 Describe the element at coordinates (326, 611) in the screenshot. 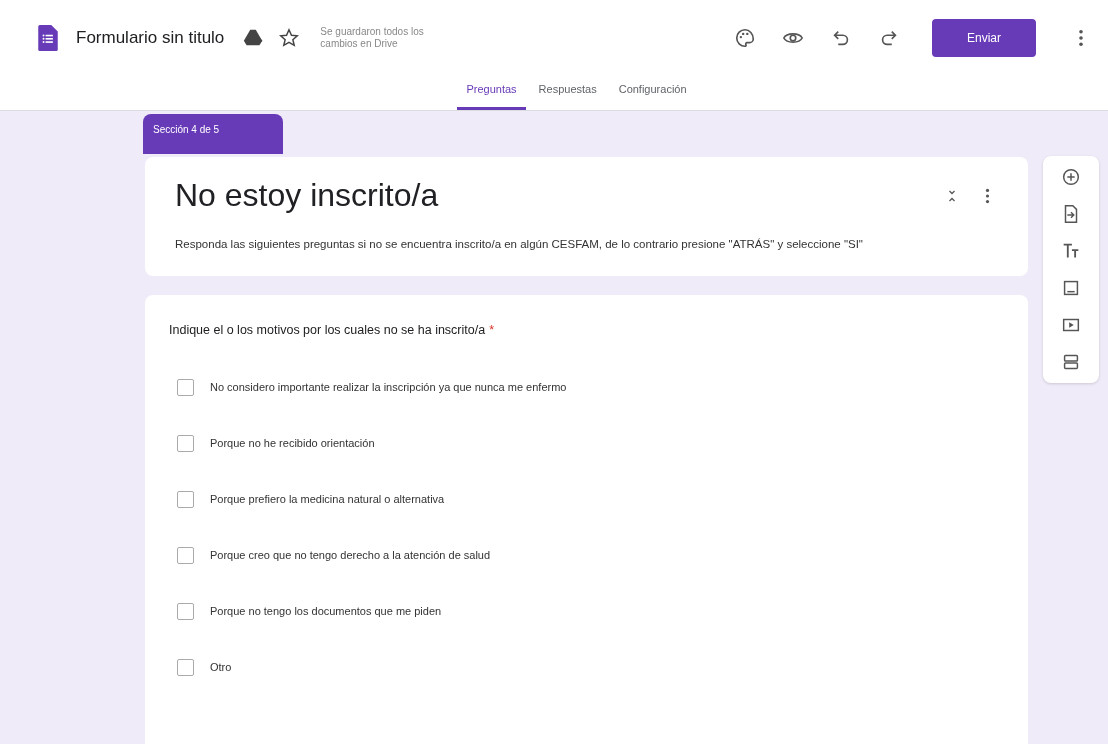

I see `option-label: Porque no tengo los documentos que me piden` at that location.